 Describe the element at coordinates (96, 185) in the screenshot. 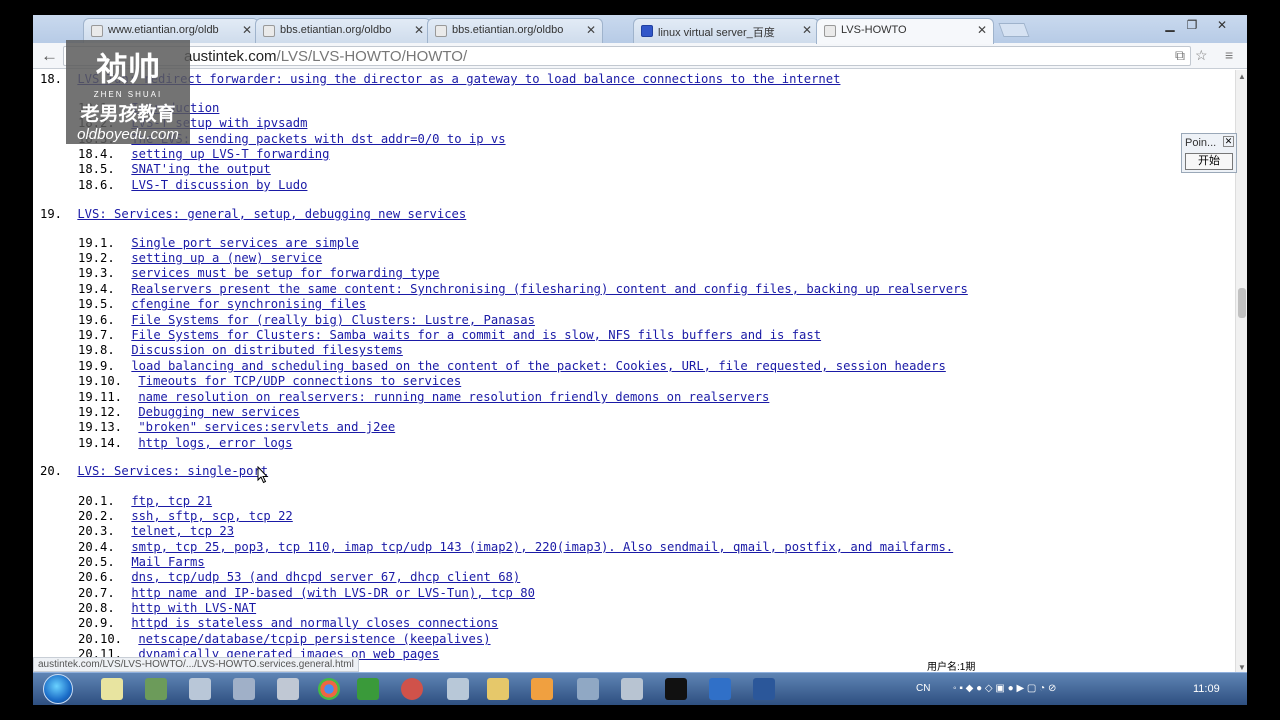

I see `item-number: 18.6.` at that location.